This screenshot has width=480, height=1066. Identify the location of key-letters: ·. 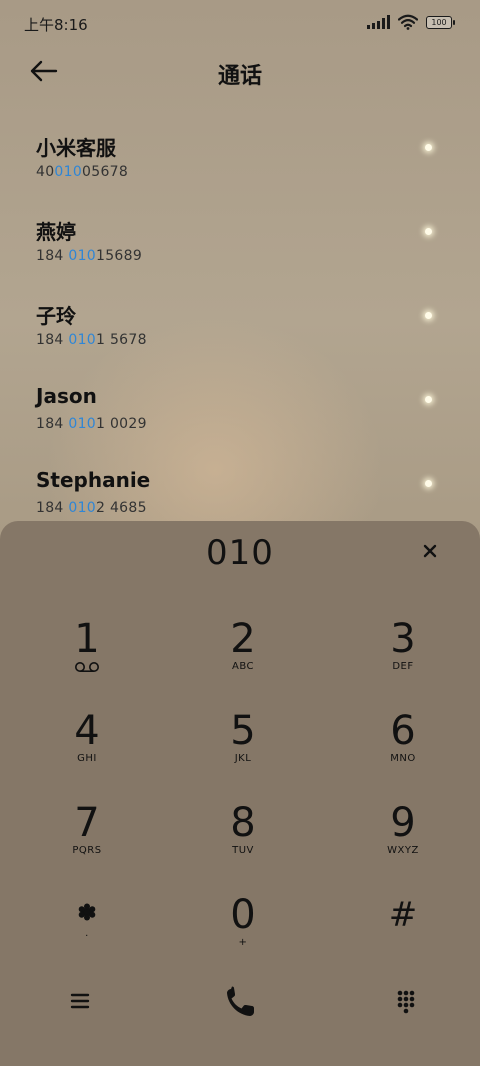
(87, 936).